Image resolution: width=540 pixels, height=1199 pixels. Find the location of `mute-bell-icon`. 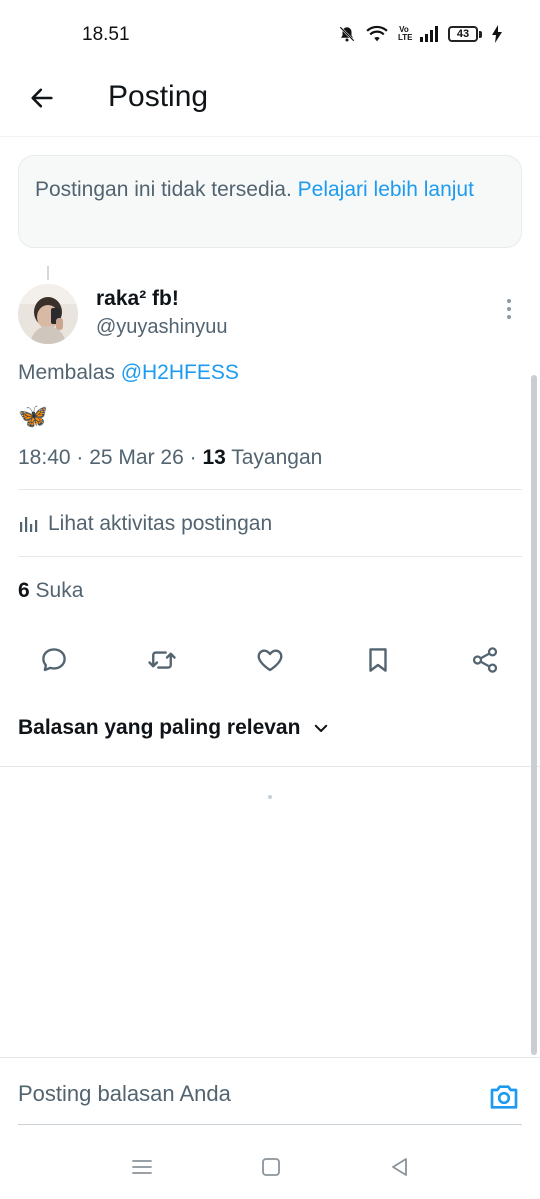

mute-bell-icon is located at coordinates (347, 34).